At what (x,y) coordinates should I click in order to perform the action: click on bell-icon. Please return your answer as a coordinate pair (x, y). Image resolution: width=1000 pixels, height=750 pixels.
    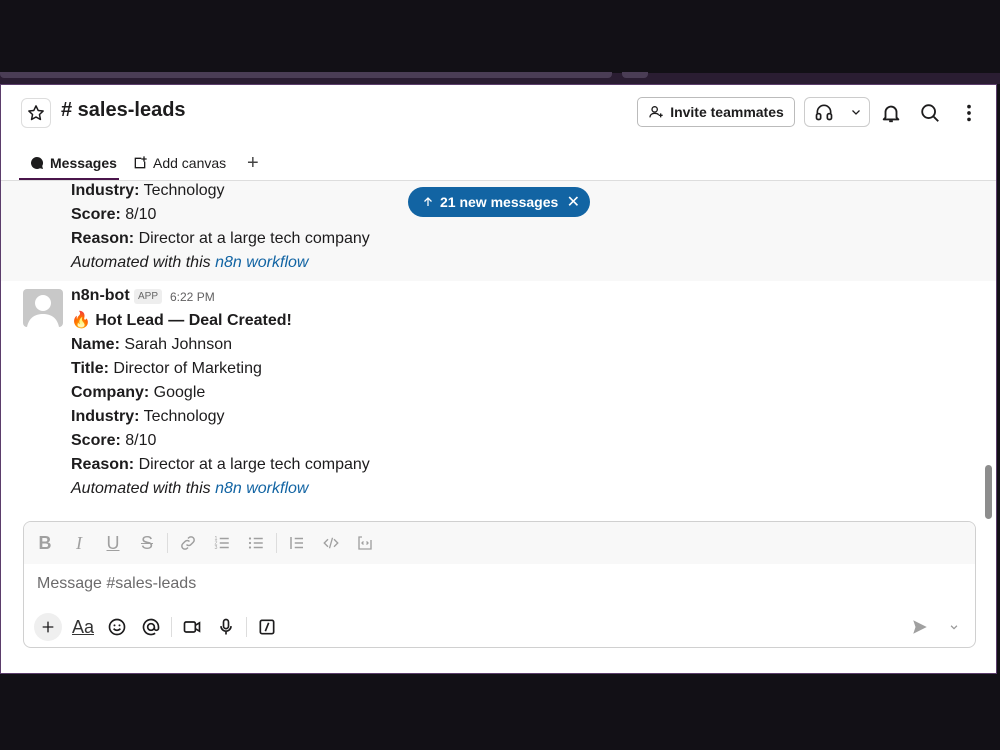
    Looking at the image, I should click on (891, 114).